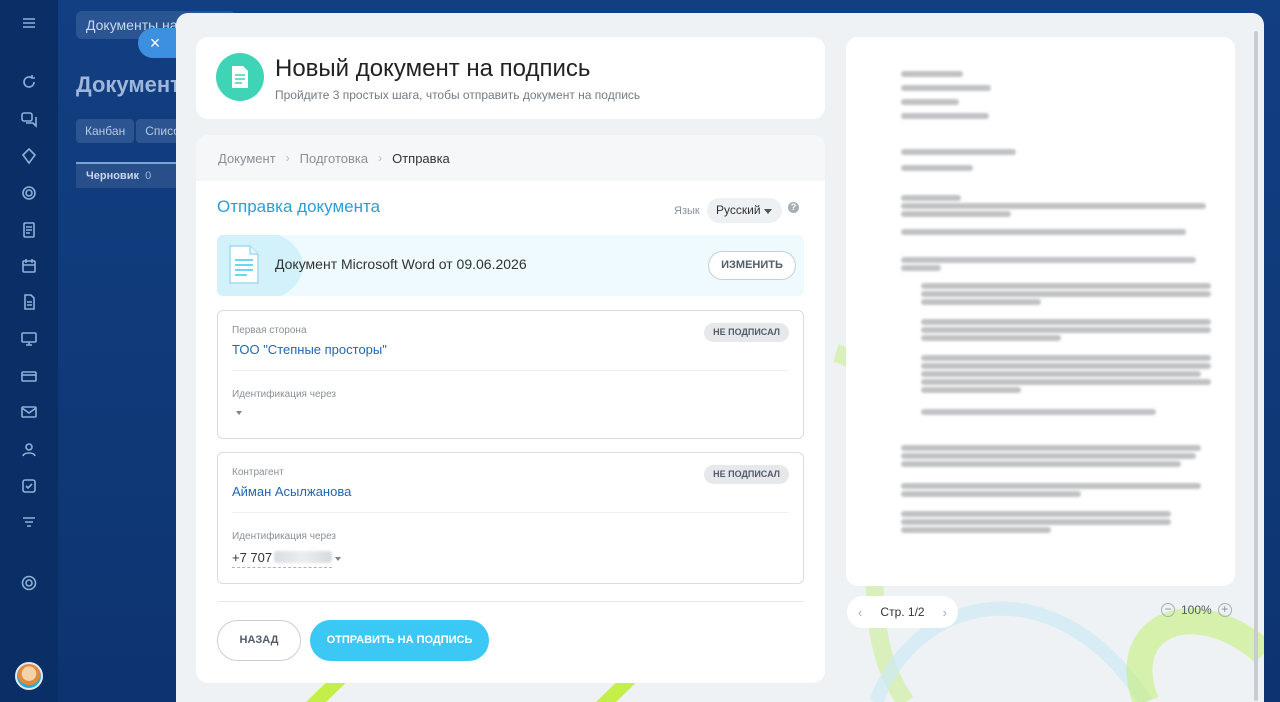  Describe the element at coordinates (29, 193) in the screenshot. I see `circle-icon` at that location.